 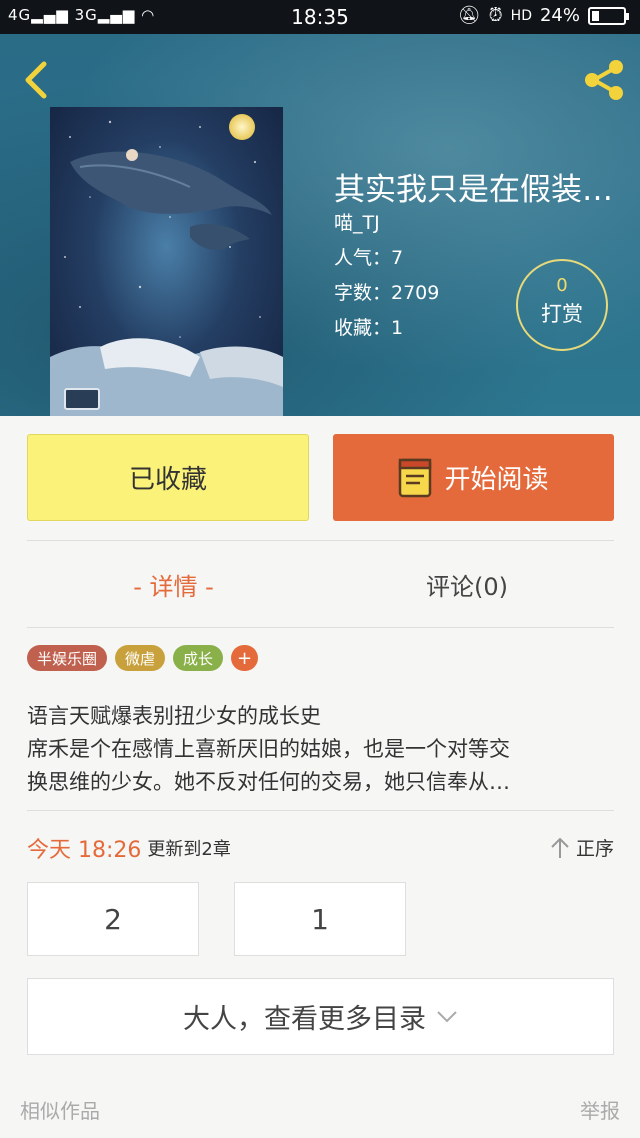 What do you see at coordinates (469, 15) in the screenshot?
I see `mute-icon: 🔕︎` at bounding box center [469, 15].